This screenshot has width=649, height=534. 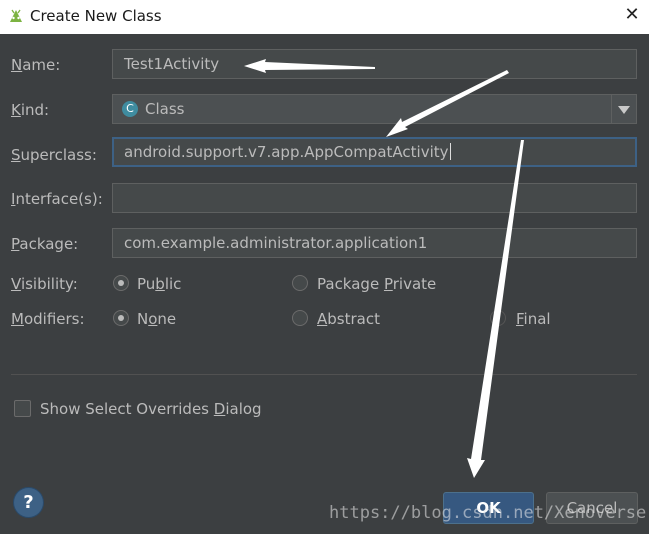 I want to click on show-overrides-label: Show Select Overrides Dialog, so click(x=151, y=409).